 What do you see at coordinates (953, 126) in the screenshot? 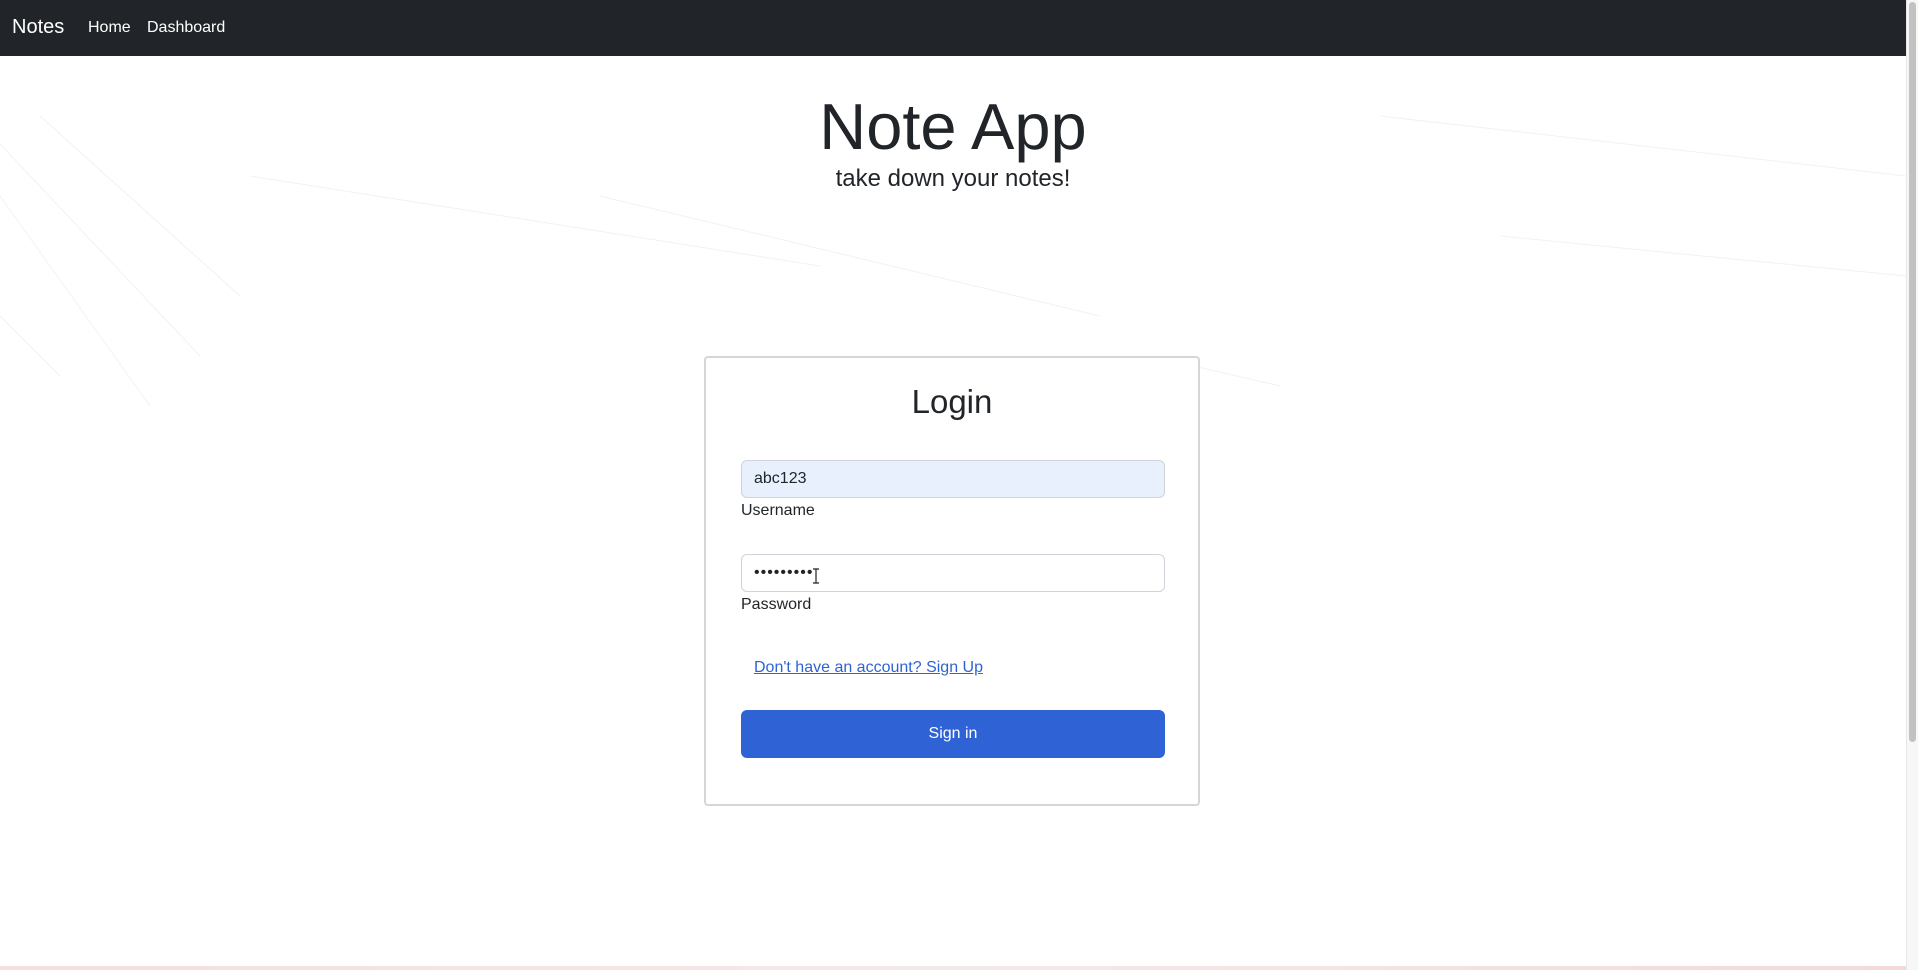
I see `page-title: Note App` at bounding box center [953, 126].